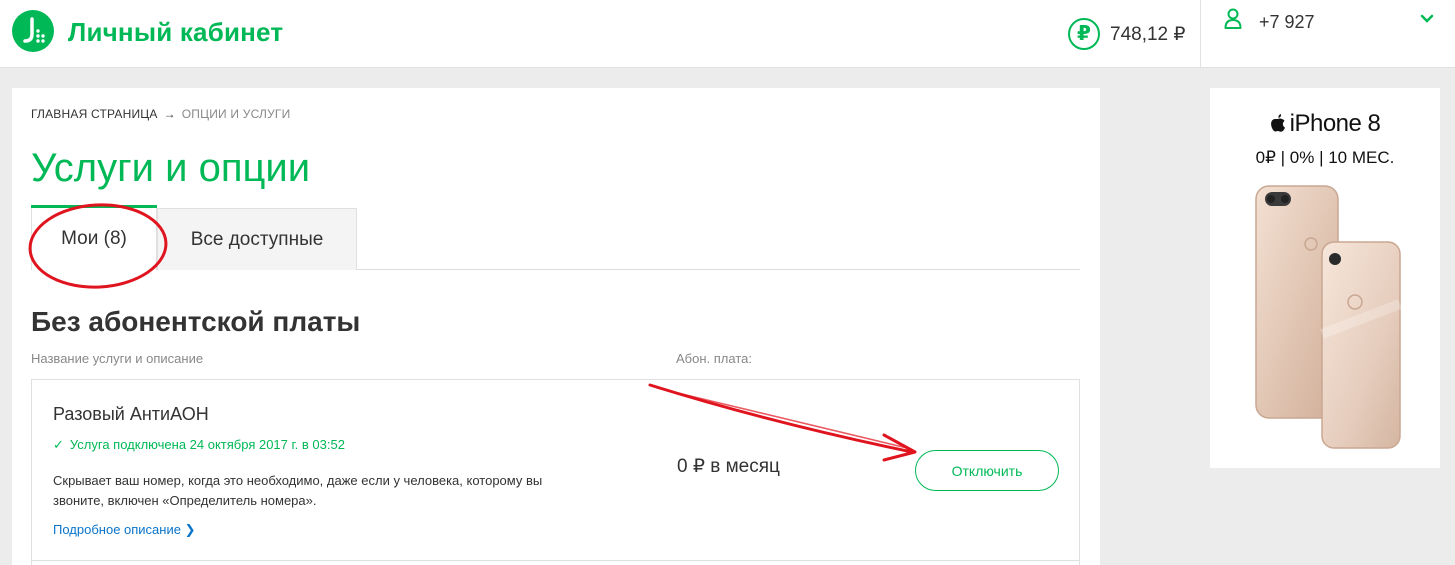 The width and height of the screenshot is (1455, 565). What do you see at coordinates (727, 34) in the screenshot?
I see `top-header: Личный кабинет ₽ 748,12 ₽ +7 927` at bounding box center [727, 34].